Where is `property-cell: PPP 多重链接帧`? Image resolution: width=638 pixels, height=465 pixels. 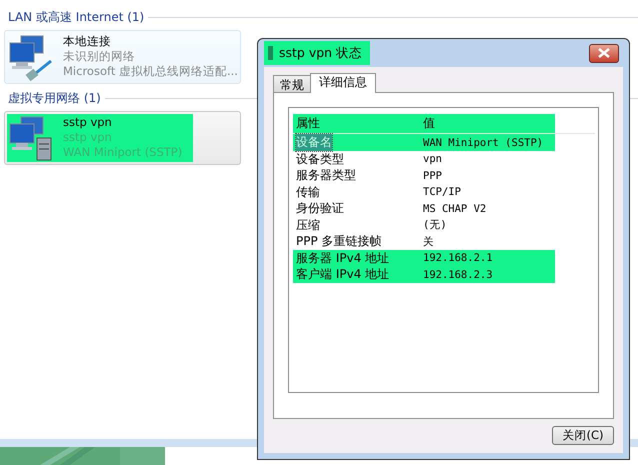
property-cell: PPP 多重链接帧 is located at coordinates (339, 241).